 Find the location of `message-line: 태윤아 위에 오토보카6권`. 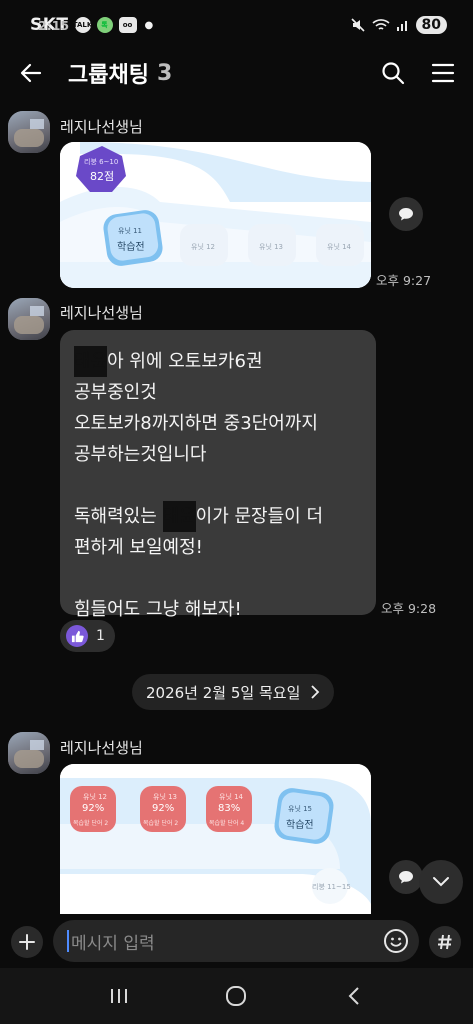

message-line: 태윤아 위에 오토보카6권 is located at coordinates (218, 361).